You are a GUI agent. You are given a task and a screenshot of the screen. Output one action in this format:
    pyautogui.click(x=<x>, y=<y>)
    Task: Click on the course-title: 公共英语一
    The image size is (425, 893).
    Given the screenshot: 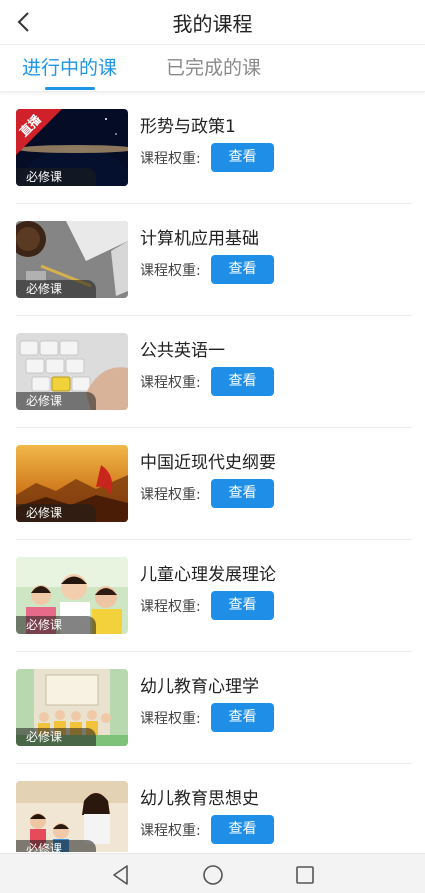 What is the action you would take?
    pyautogui.click(x=182, y=351)
    